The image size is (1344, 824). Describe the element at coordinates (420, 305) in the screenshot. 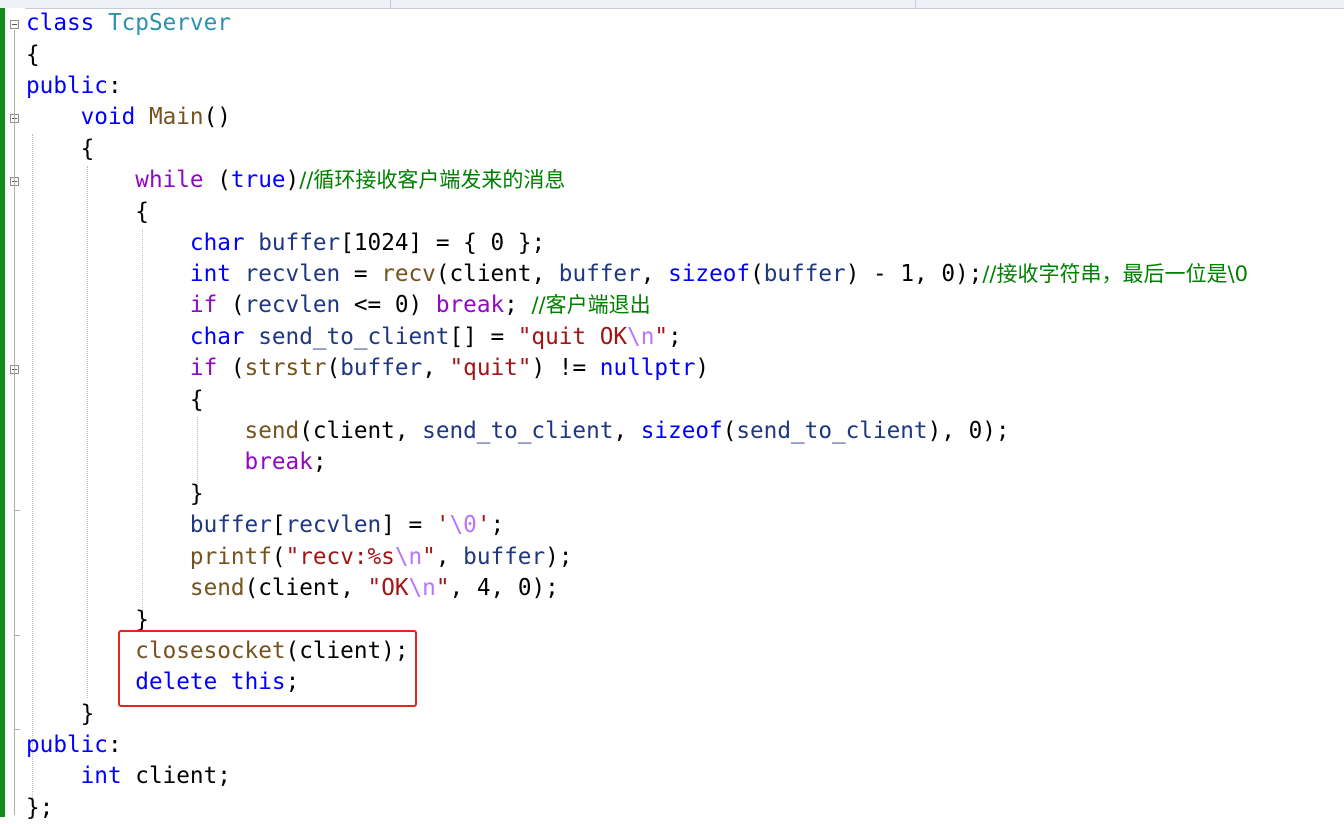

I see `code-line: if (recvlen <= 0) break; //客户端退出` at that location.